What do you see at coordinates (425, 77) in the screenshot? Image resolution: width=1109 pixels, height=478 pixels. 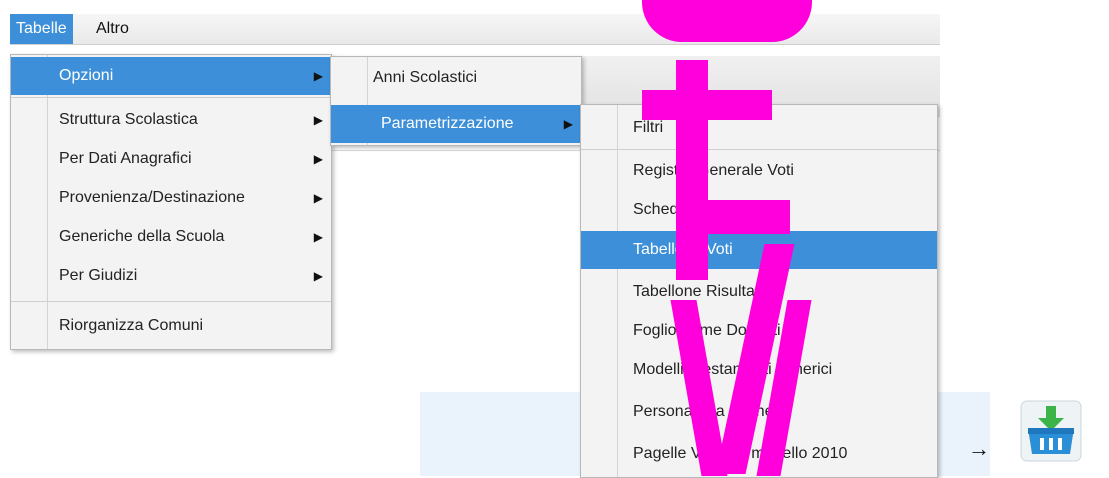 I see `menu-item-label: Anni Scolastici` at bounding box center [425, 77].